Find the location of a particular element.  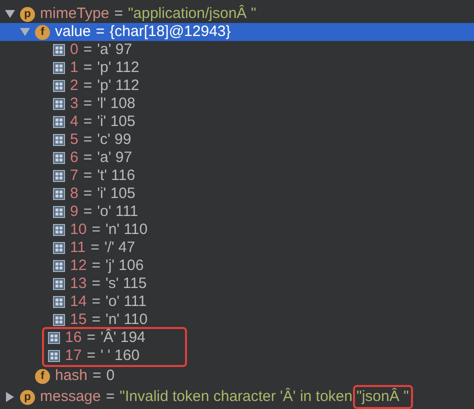

element-index: 8 is located at coordinates (74, 194).